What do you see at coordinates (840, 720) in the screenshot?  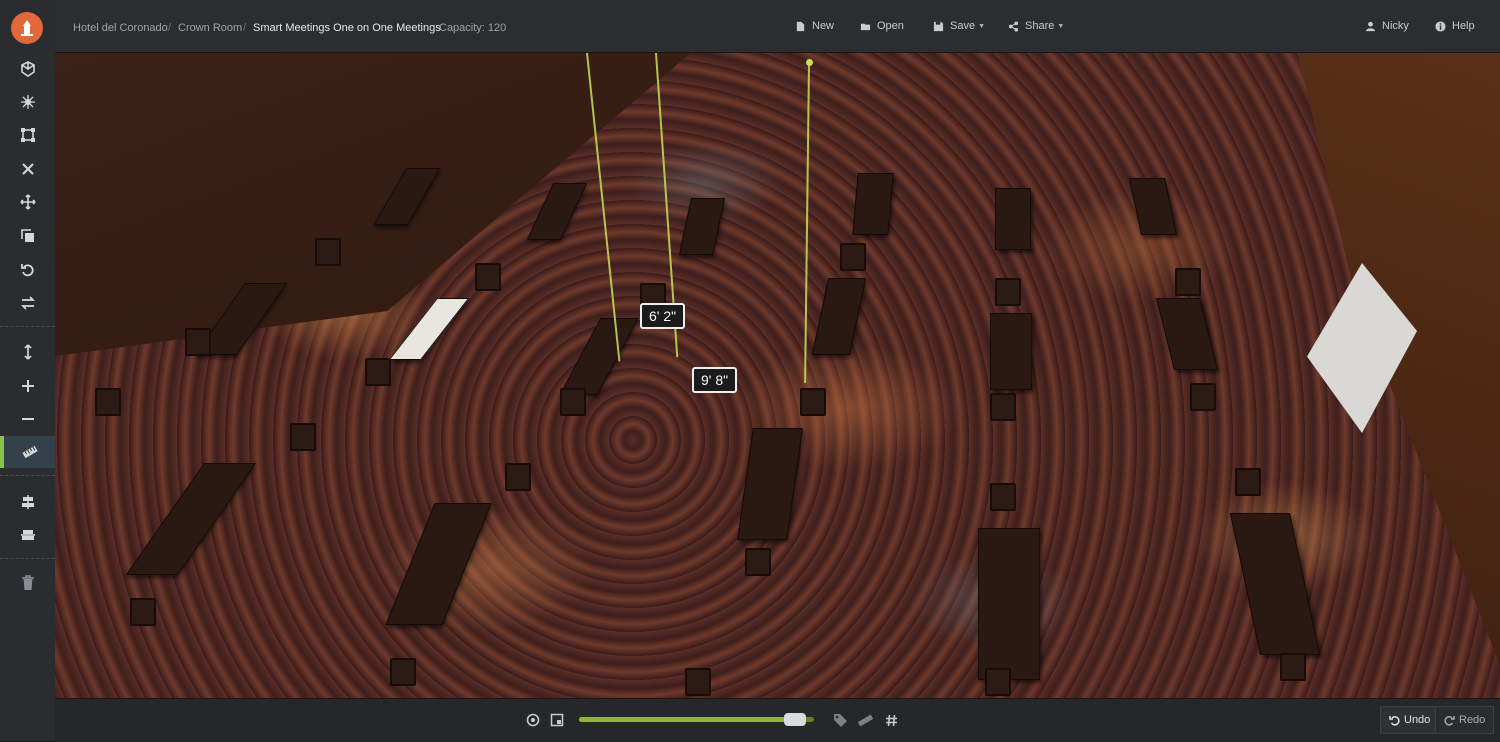 I see `labels-toggle-button` at bounding box center [840, 720].